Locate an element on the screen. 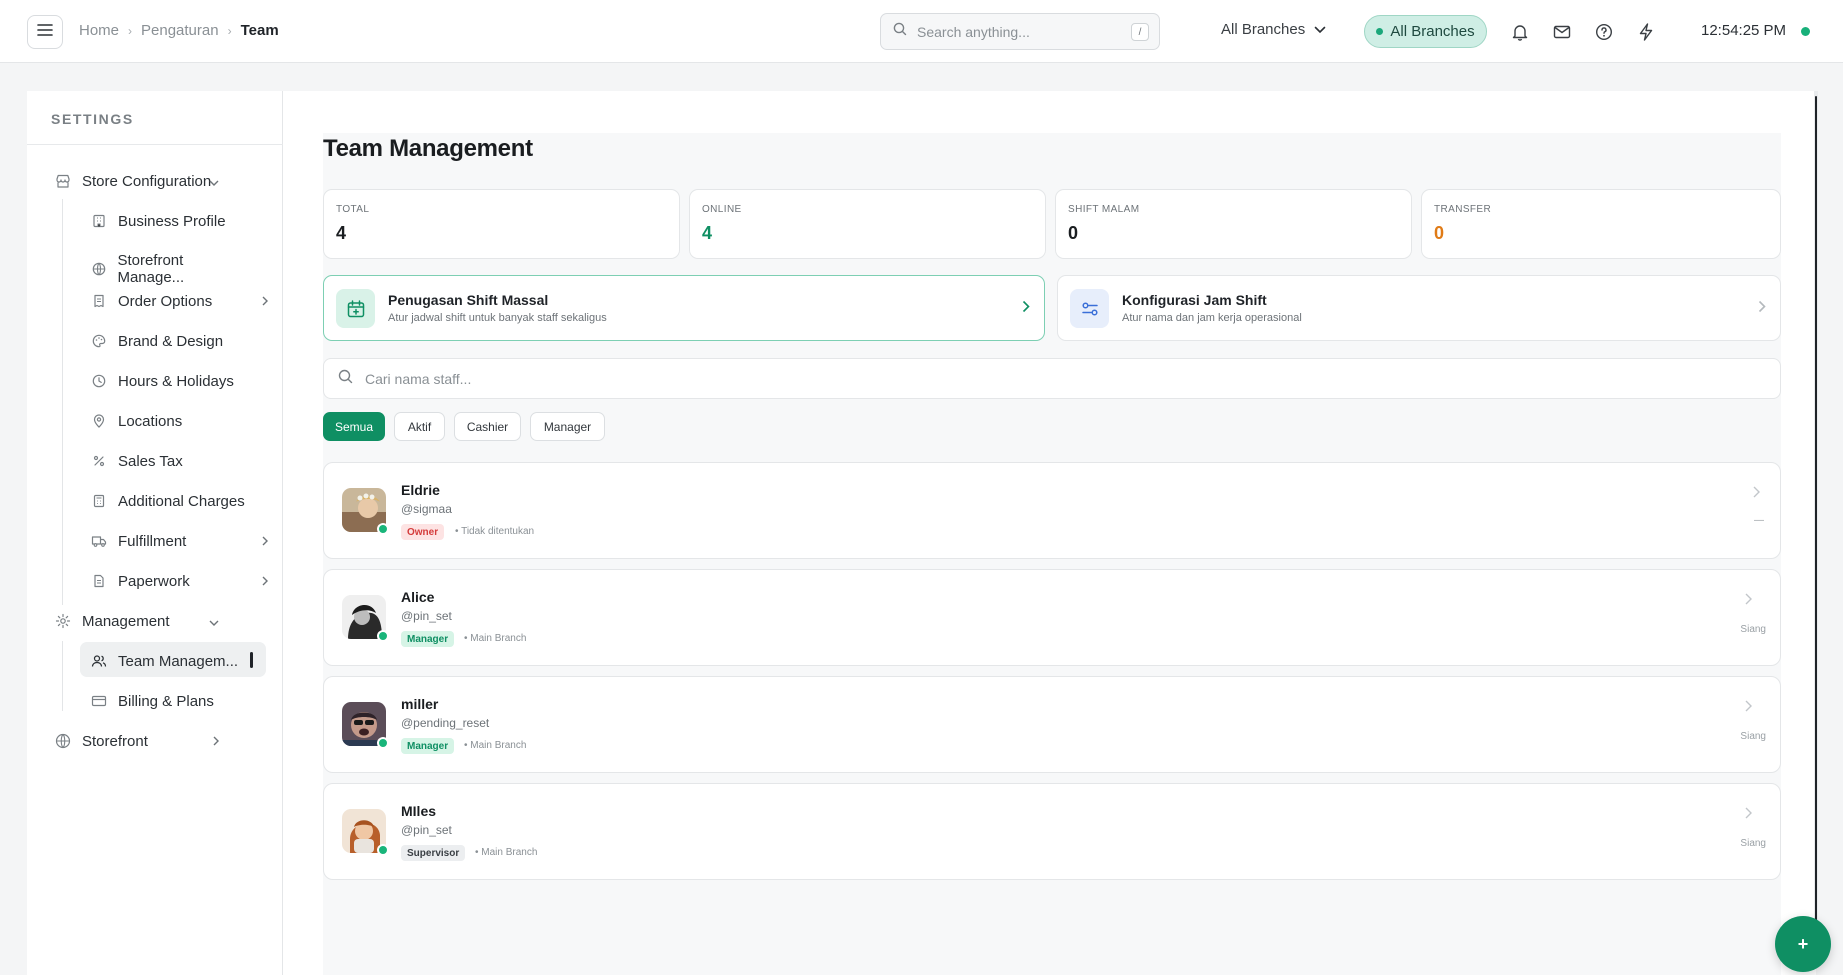 This screenshot has height=975, width=1843. sidebar-item-label: Paperwork is located at coordinates (154, 581).